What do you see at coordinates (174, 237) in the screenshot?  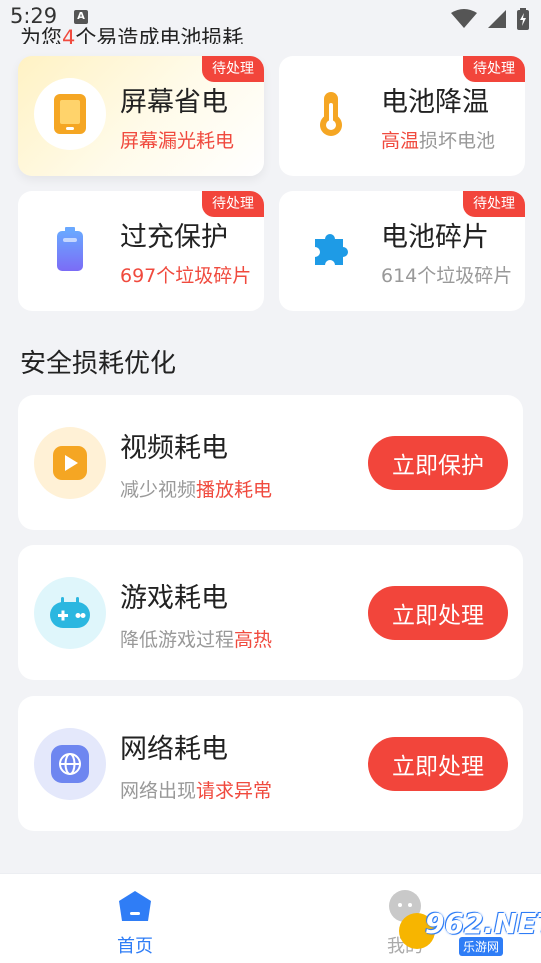 I see `tile-title: 过充保护` at bounding box center [174, 237].